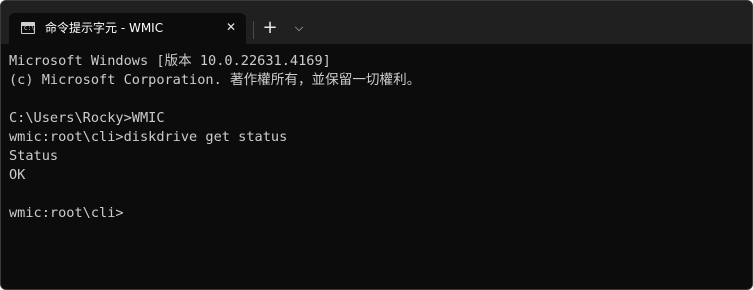 Image resolution: width=753 pixels, height=290 pixels. What do you see at coordinates (747, 161) in the screenshot?
I see `vertical-scrollbar` at bounding box center [747, 161].